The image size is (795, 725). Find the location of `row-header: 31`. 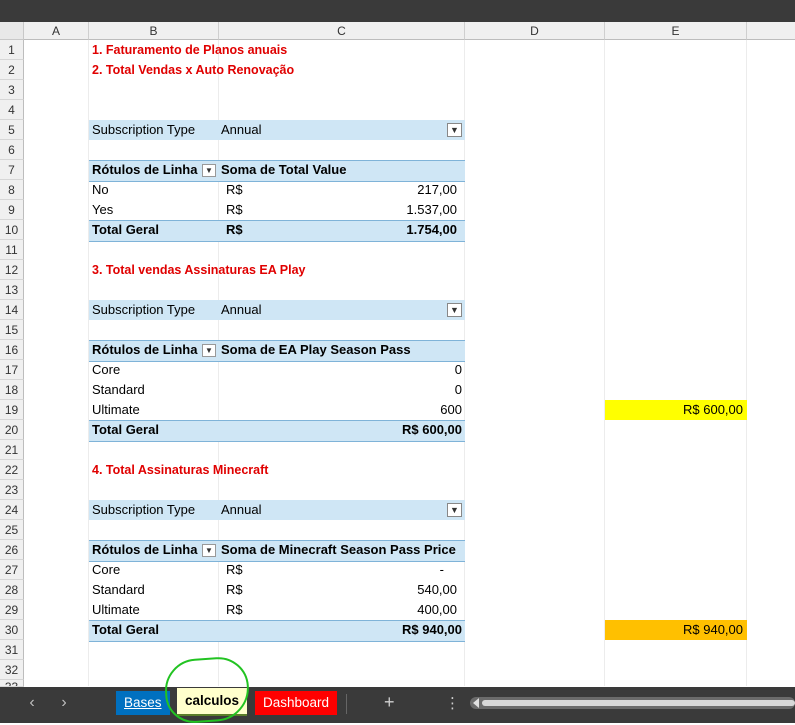

row-header: 31 is located at coordinates (12, 650).